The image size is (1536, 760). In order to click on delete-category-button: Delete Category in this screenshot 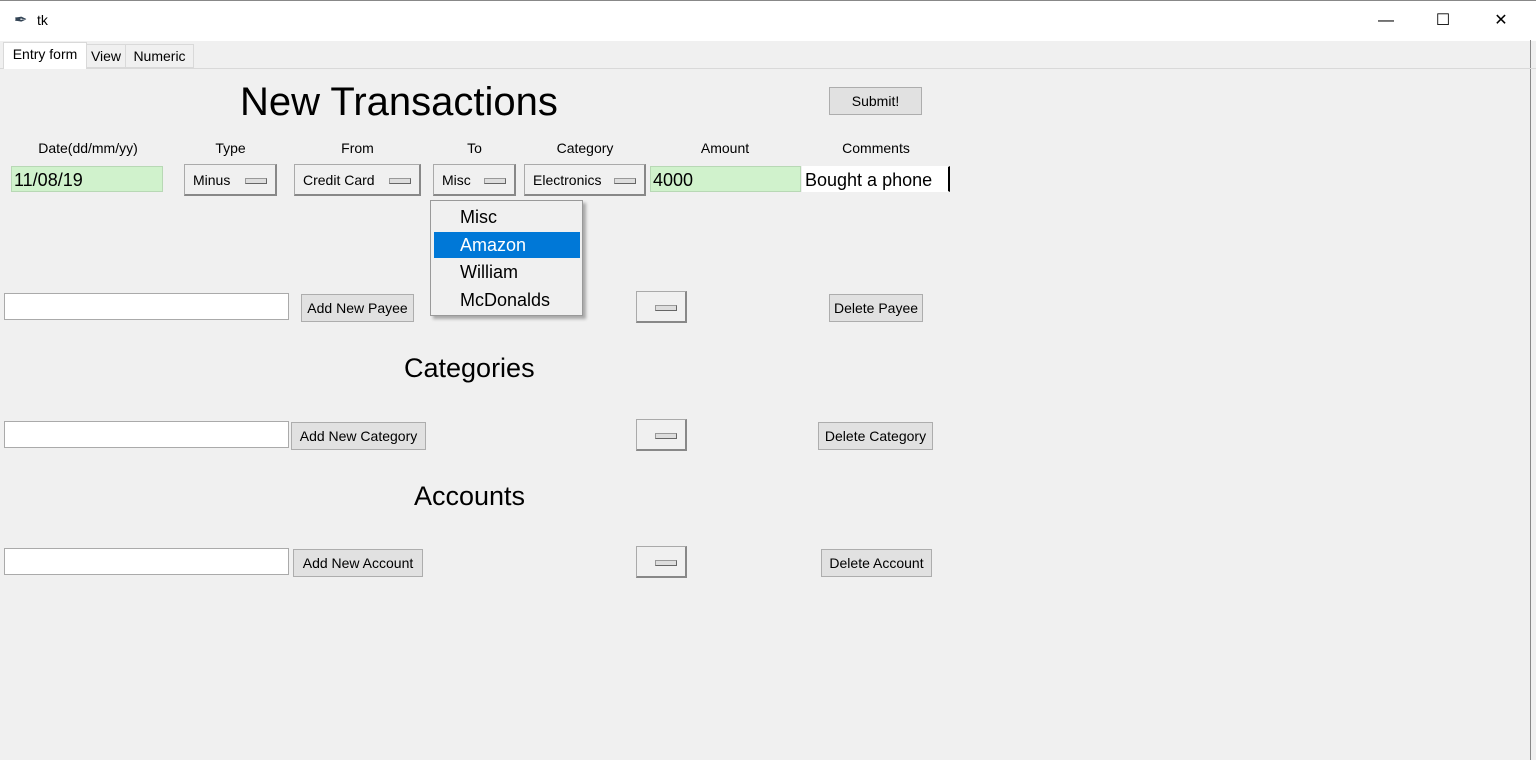, I will do `click(875, 436)`.